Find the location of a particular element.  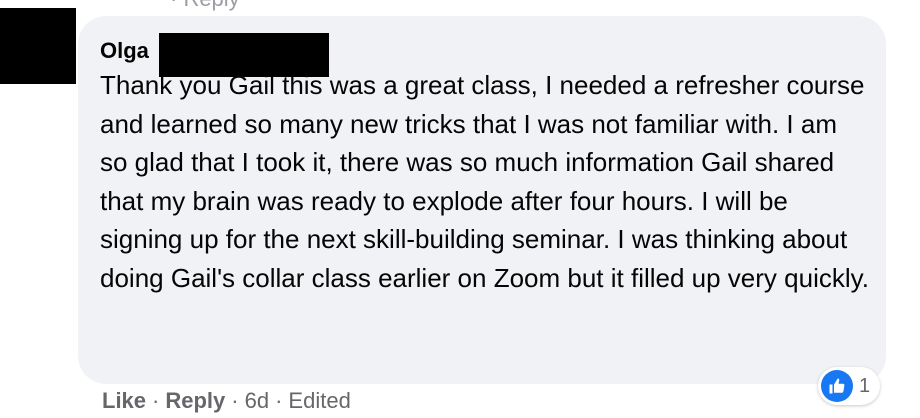

timestamp-link: 6d is located at coordinates (257, 400).